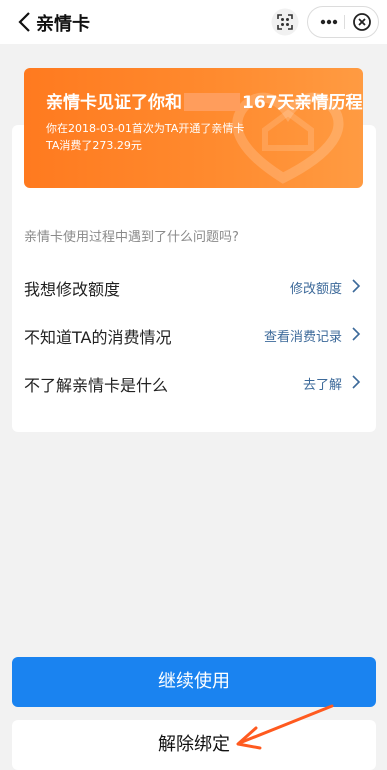  What do you see at coordinates (96, 385) in the screenshot?
I see `faq-row-label: 不了解亲情卡是什么` at bounding box center [96, 385].